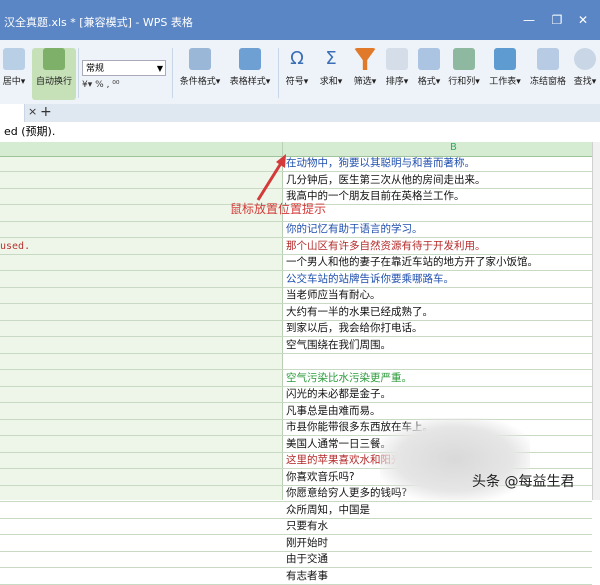 The width and height of the screenshot is (600, 585). I want to click on table-style-button: 表格样式▾, so click(250, 74).